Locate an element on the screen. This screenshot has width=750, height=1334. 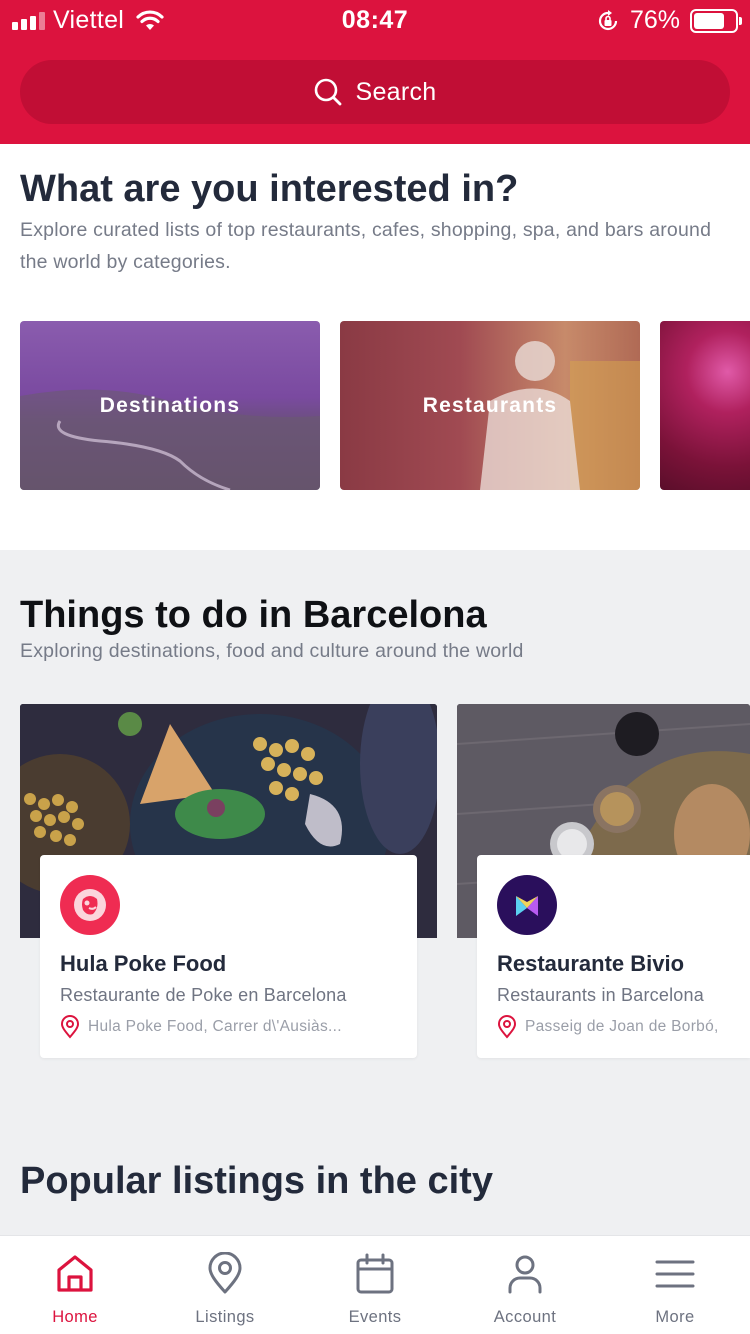
interests-title: What are you interested in? is located at coordinates (269, 189).